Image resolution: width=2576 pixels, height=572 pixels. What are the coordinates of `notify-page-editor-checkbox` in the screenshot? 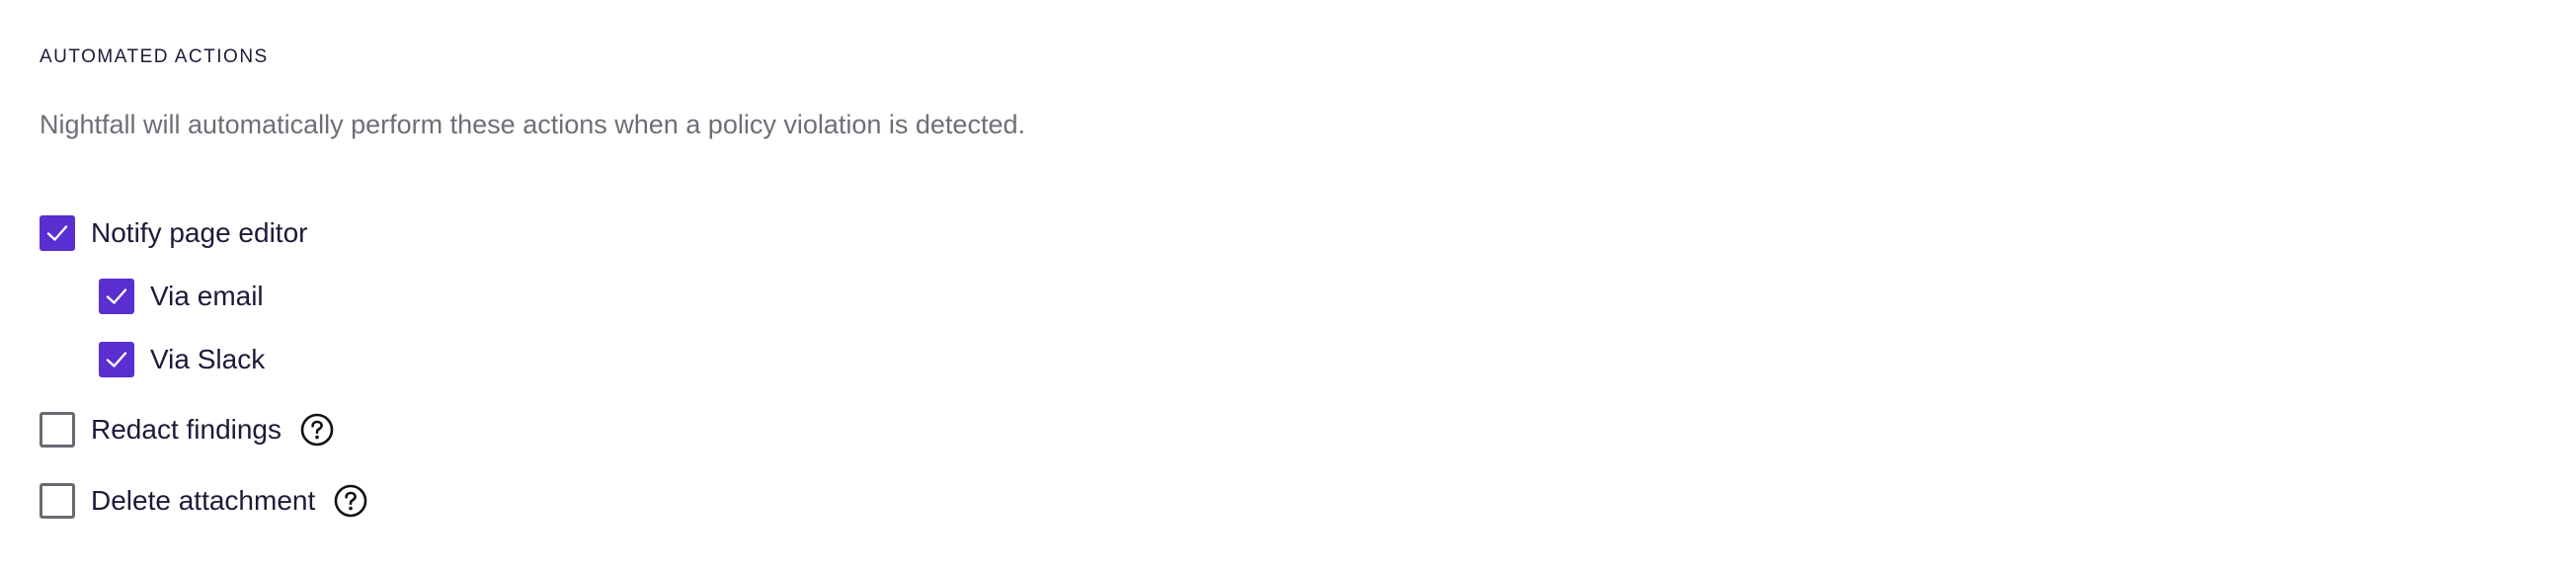 It's located at (57, 233).